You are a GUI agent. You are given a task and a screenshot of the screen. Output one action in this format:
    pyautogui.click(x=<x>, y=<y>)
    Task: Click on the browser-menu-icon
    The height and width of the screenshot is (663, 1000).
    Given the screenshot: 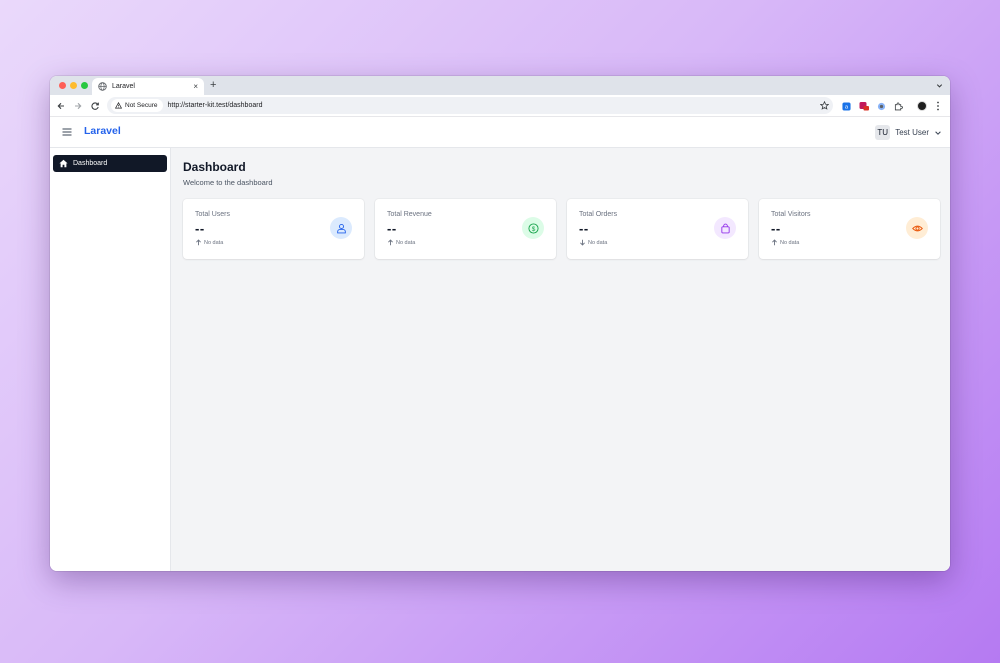 What is the action you would take?
    pyautogui.click(x=938, y=106)
    